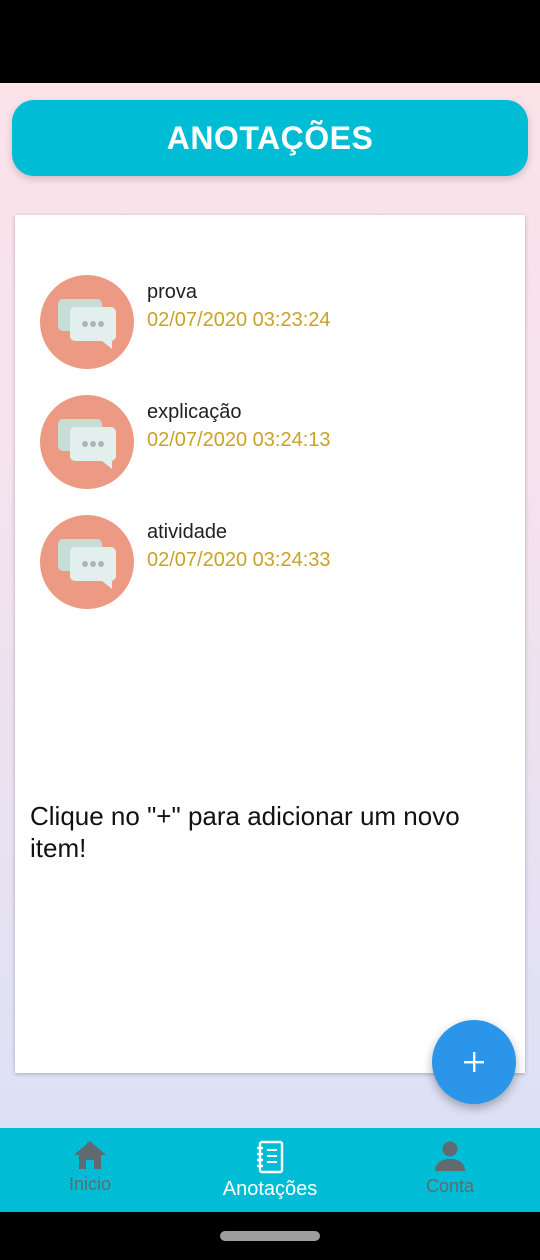  I want to click on note-date: 02/07/2020 03:24:33, so click(239, 560).